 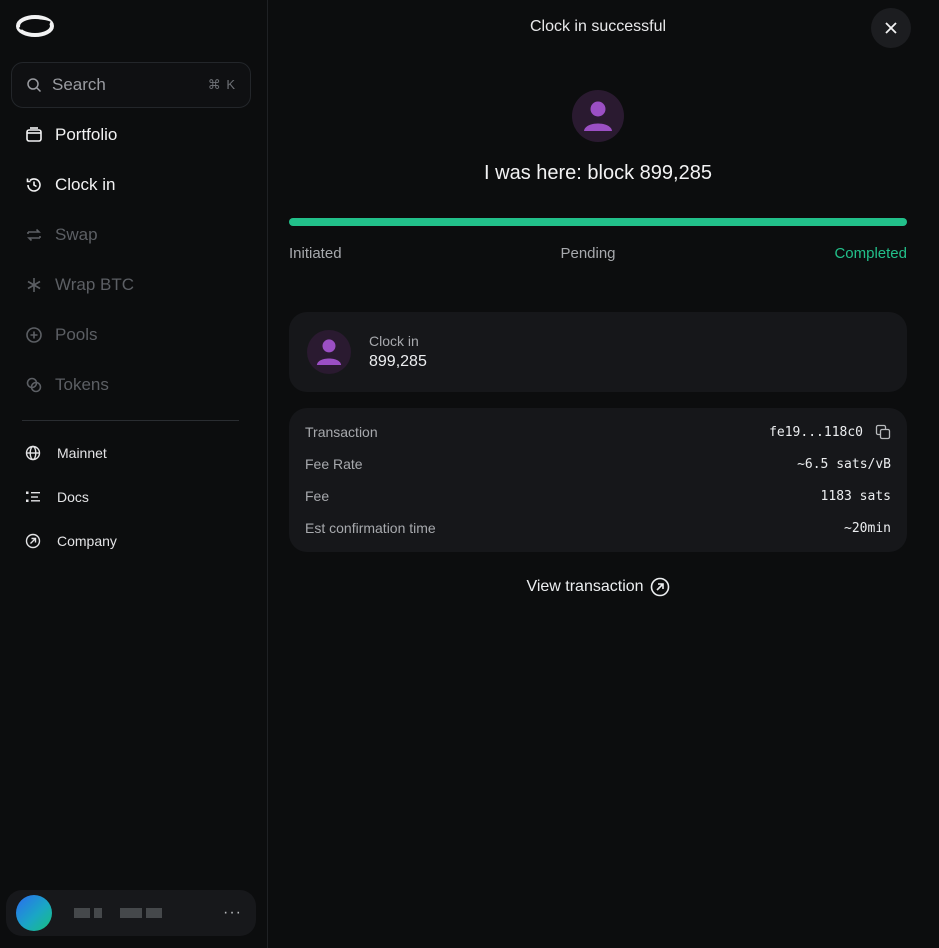 I want to click on close-icon, so click(x=891, y=28).